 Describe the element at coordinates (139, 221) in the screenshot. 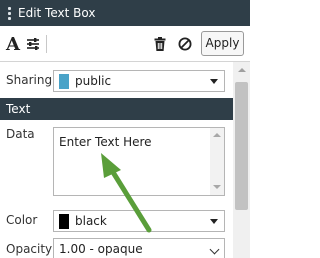

I see `color-select: black` at that location.